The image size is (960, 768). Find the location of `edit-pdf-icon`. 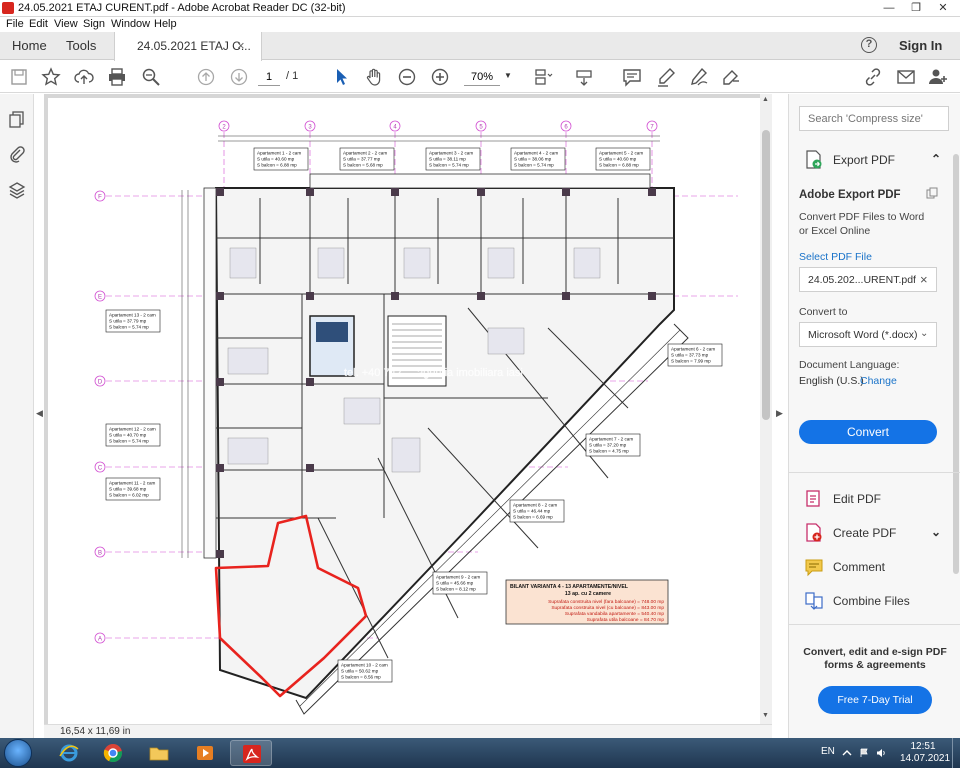

edit-pdf-icon is located at coordinates (814, 499).